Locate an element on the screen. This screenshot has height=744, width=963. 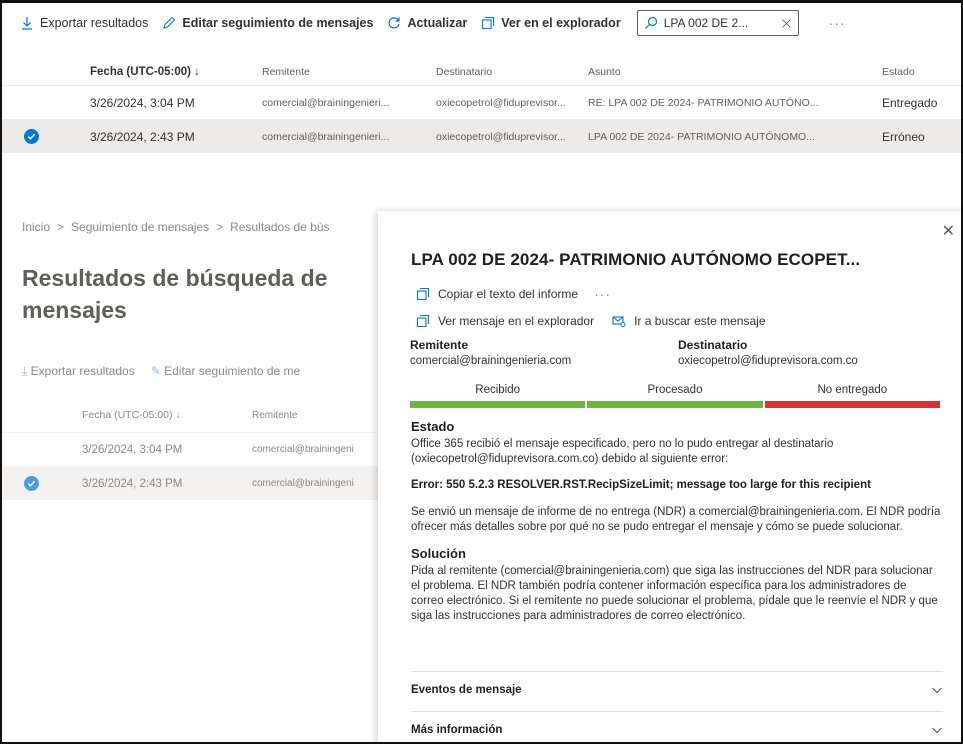
clear-search-icon is located at coordinates (786, 23).